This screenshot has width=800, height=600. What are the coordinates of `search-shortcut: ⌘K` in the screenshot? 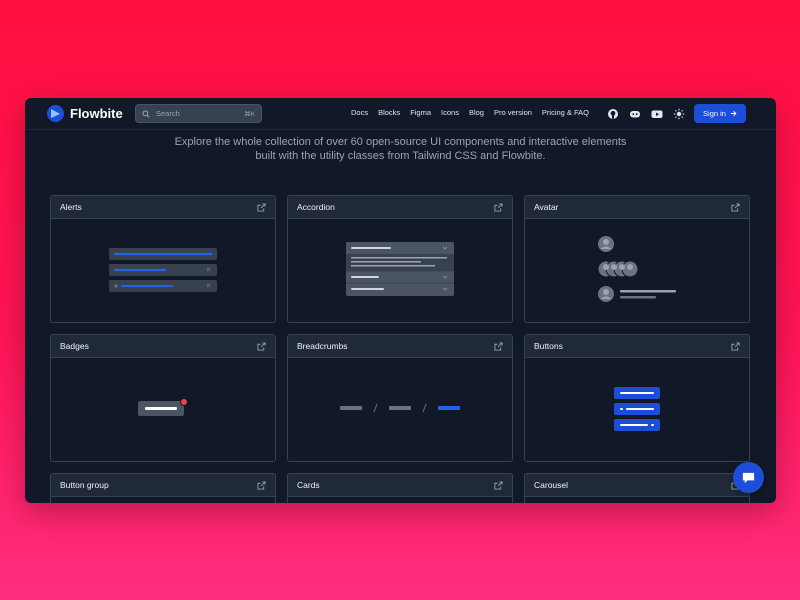 It's located at (249, 114).